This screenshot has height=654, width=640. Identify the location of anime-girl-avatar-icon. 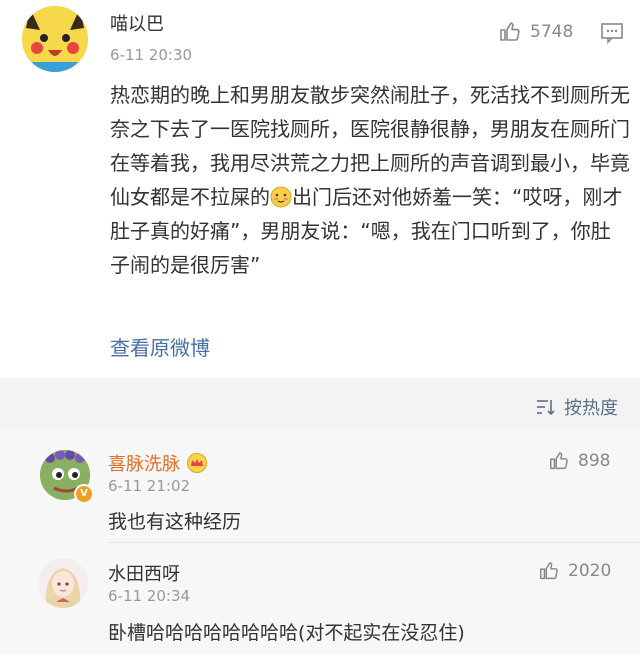
(63, 583).